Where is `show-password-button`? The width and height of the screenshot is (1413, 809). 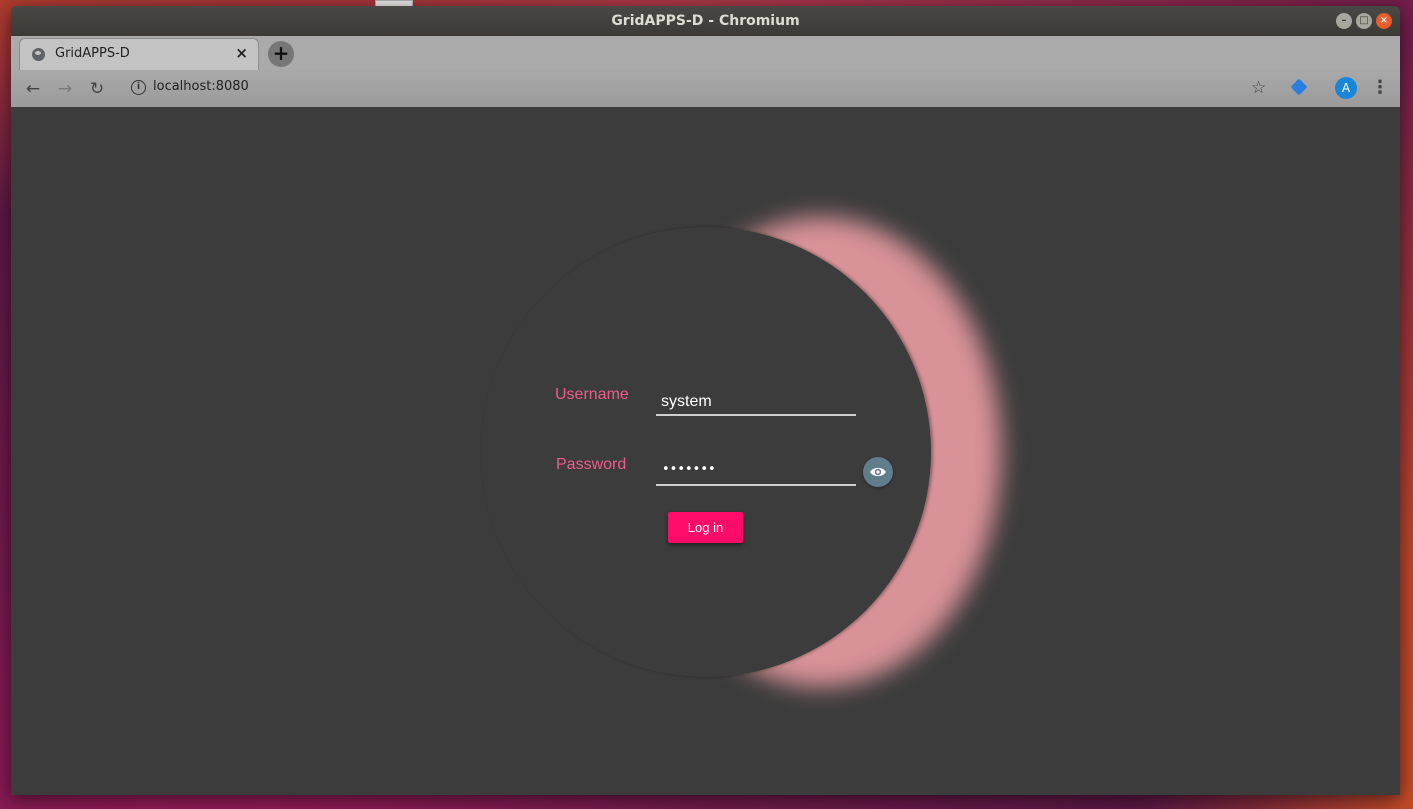
show-password-button is located at coordinates (878, 472).